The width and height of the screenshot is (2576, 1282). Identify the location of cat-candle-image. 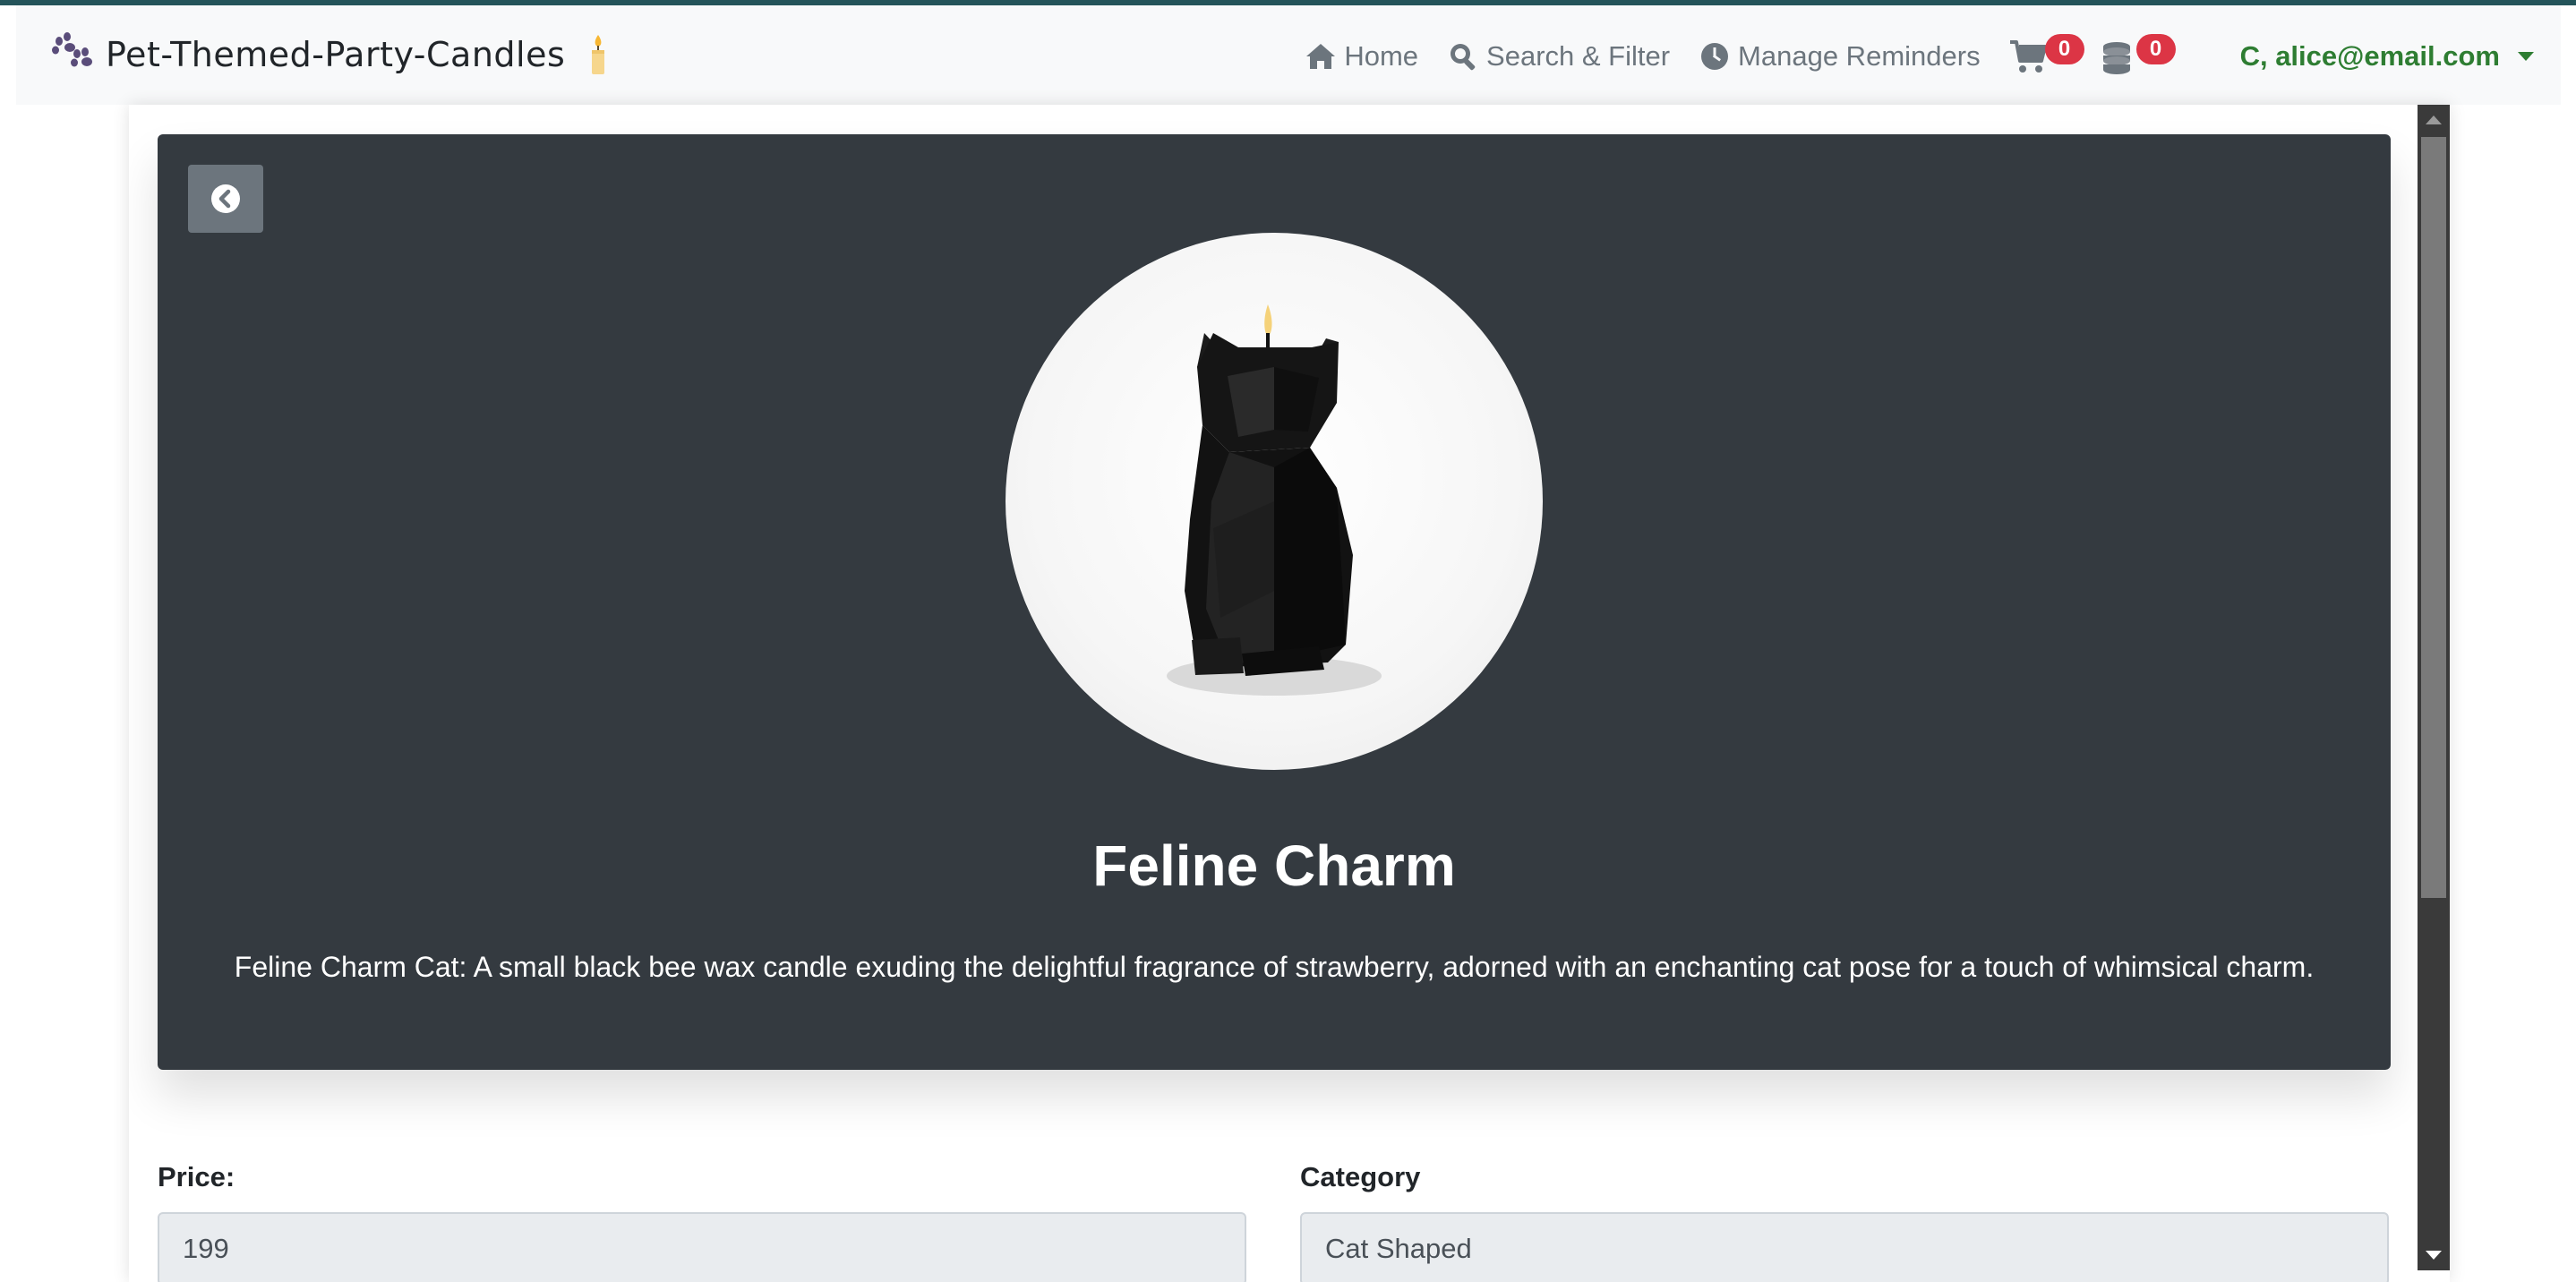
(1274, 500).